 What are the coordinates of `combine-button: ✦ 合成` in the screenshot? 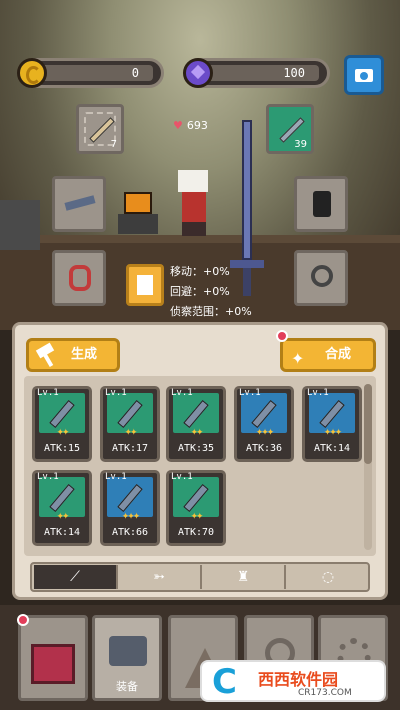 It's located at (328, 355).